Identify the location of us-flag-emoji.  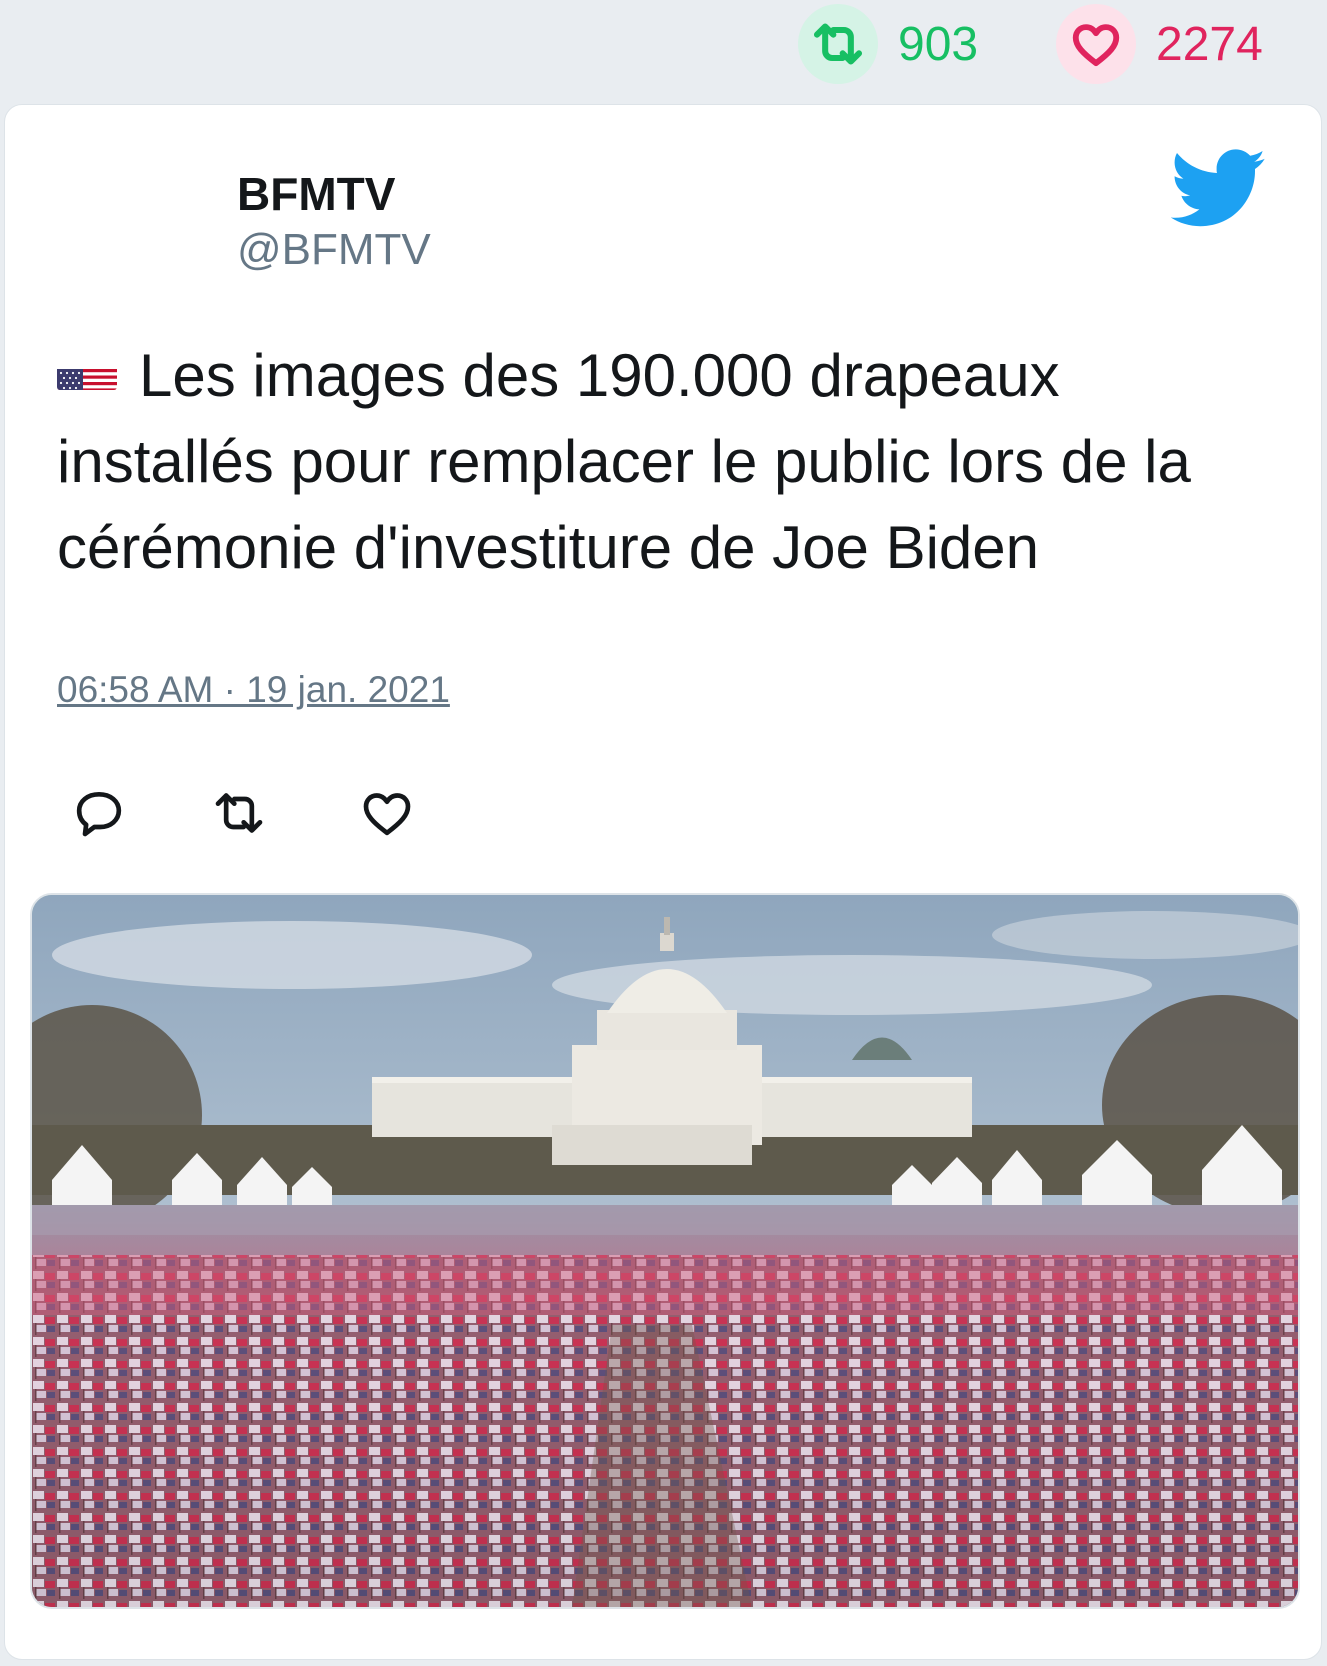
(87, 369).